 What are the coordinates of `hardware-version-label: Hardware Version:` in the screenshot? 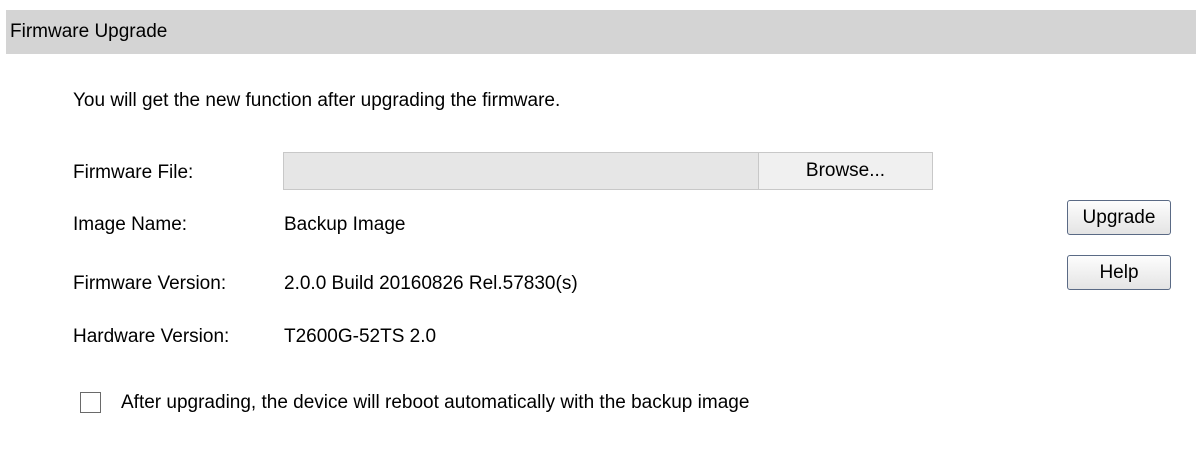 It's located at (151, 336).